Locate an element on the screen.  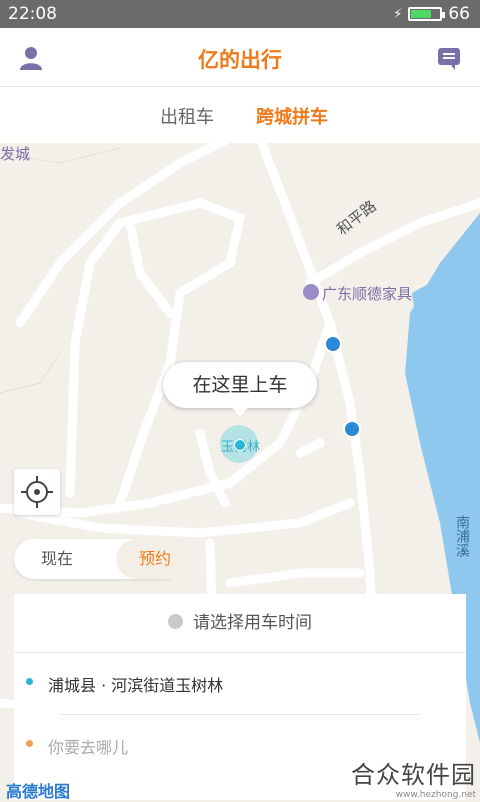
time-mode-toggle: 现在 预约 is located at coordinates (104, 559).